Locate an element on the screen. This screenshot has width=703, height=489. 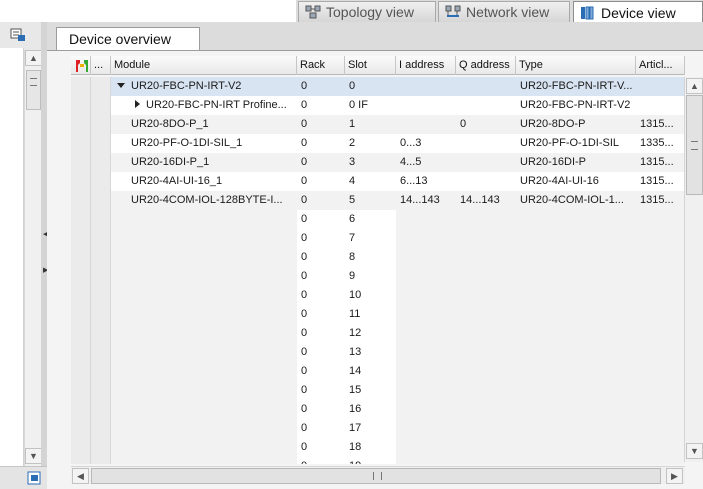
table-row: 08 is located at coordinates (378, 257).